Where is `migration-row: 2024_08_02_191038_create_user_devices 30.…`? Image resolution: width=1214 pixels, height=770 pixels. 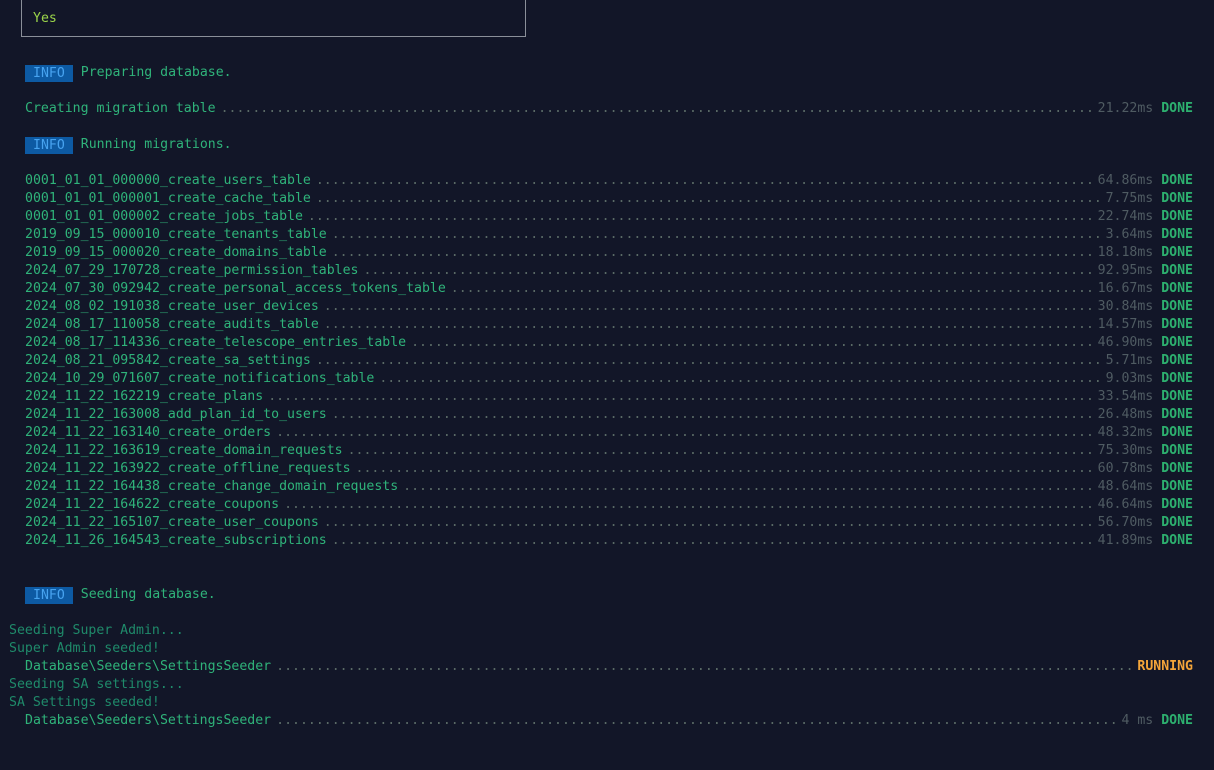 migration-row: 2024_08_02_191038_create_user_devices 30.… is located at coordinates (609, 307).